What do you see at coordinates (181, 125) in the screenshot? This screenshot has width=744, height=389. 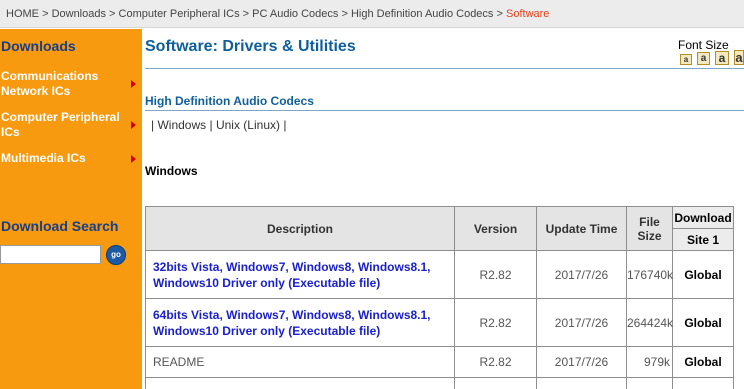 I see `windows-link: Windows` at bounding box center [181, 125].